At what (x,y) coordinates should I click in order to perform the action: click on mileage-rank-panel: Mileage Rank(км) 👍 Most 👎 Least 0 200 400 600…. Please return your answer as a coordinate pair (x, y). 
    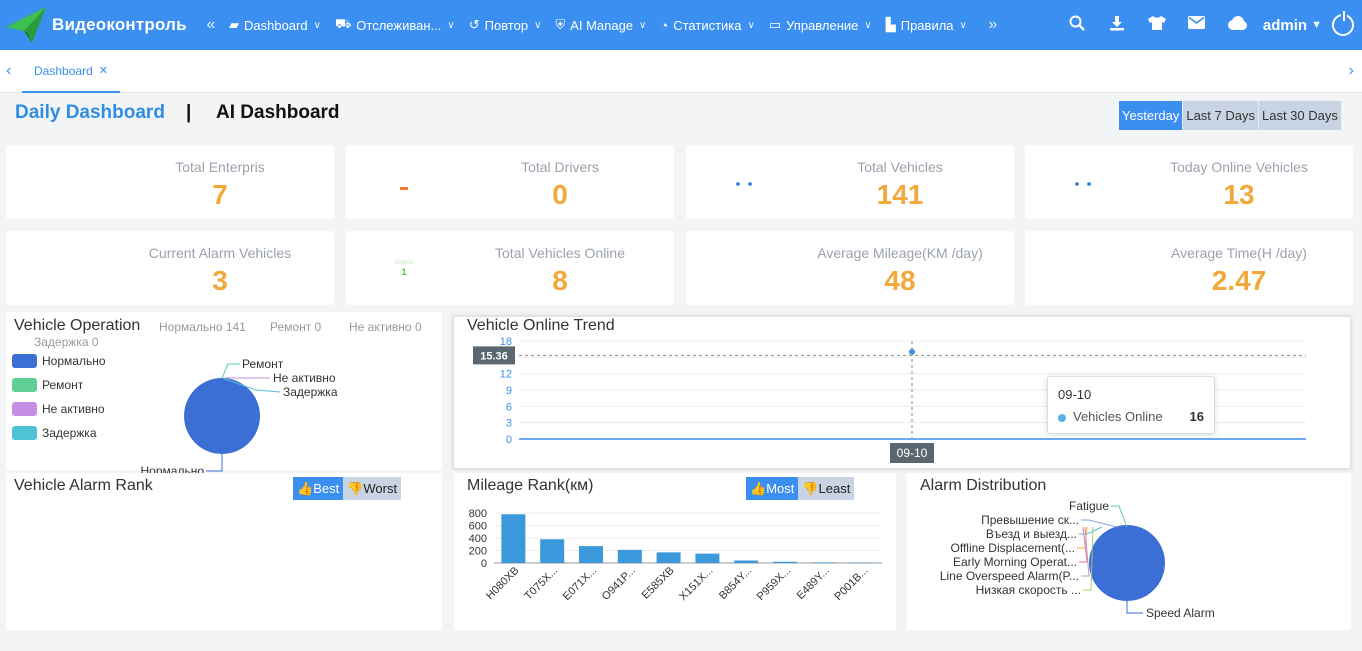
    Looking at the image, I should click on (675, 551).